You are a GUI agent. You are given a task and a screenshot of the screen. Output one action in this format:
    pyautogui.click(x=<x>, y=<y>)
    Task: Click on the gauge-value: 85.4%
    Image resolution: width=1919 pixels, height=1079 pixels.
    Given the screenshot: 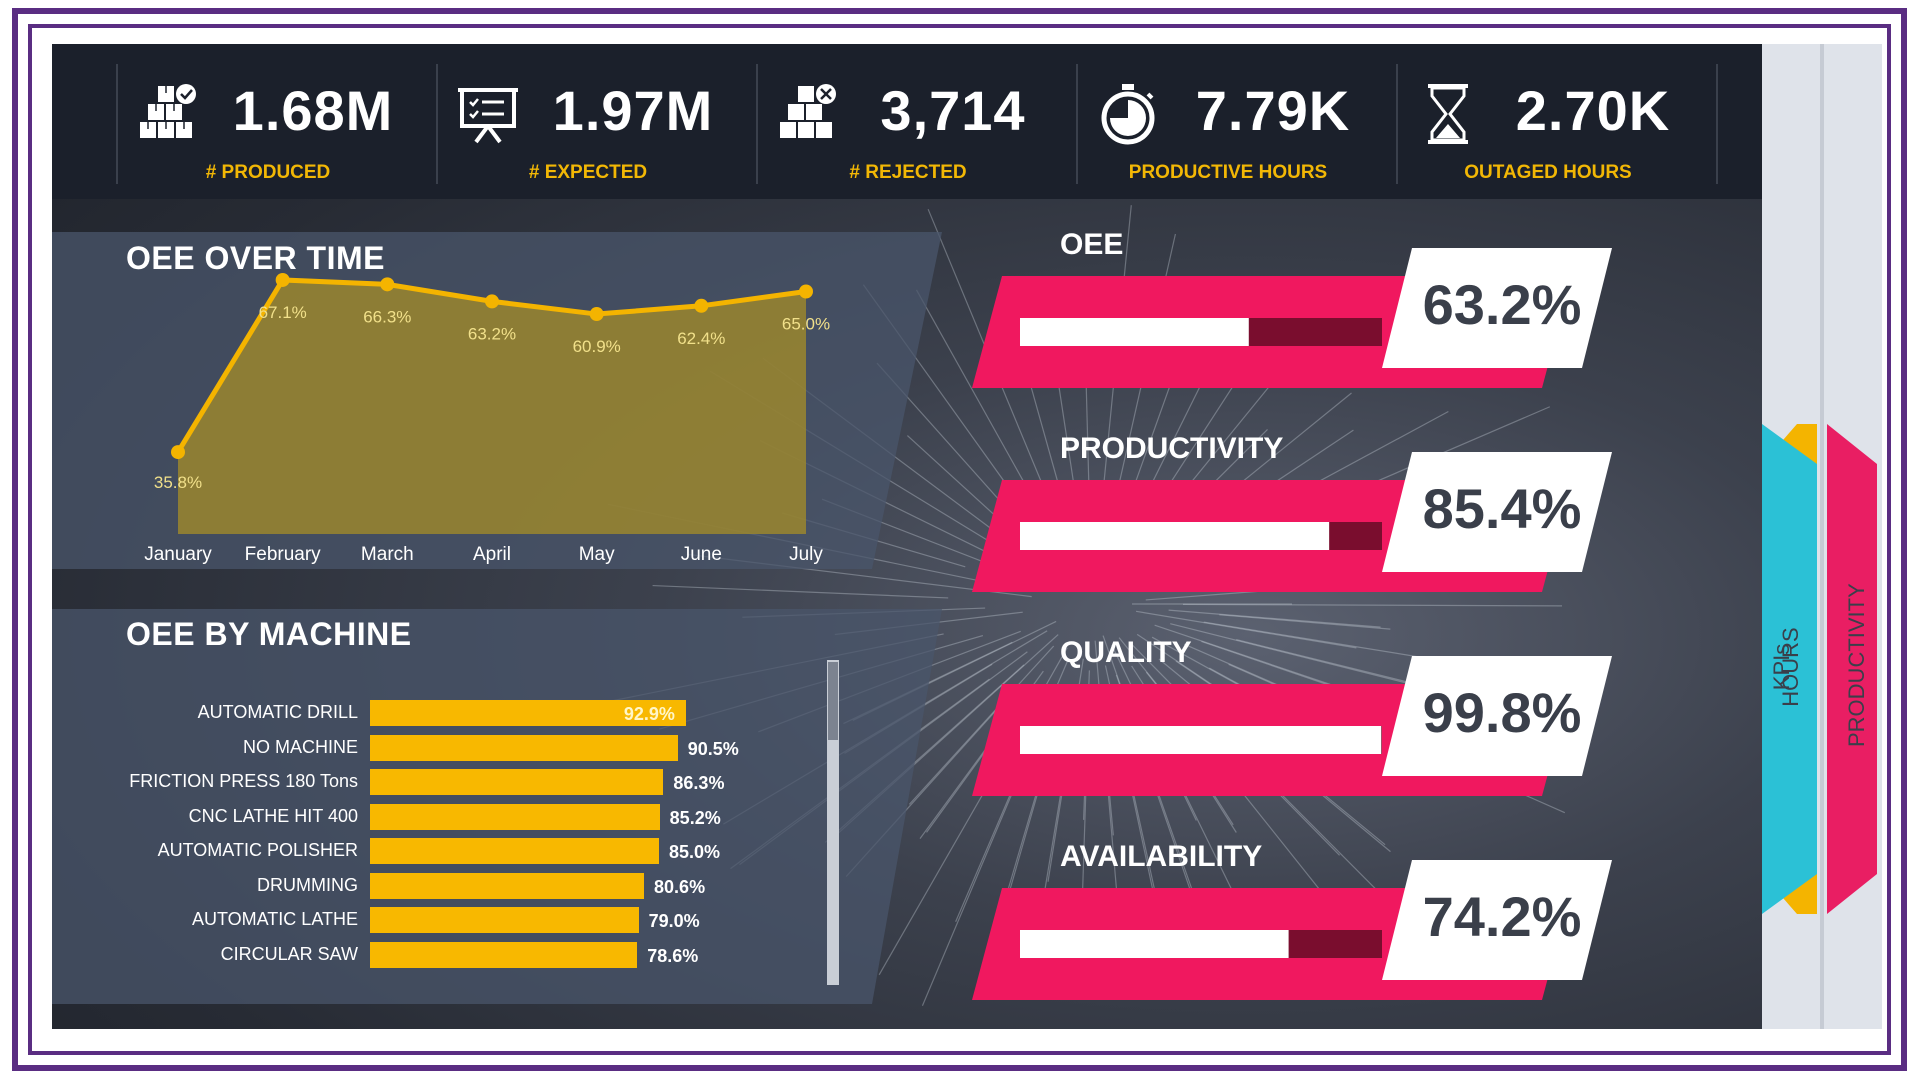 What is the action you would take?
    pyautogui.click(x=1502, y=508)
    